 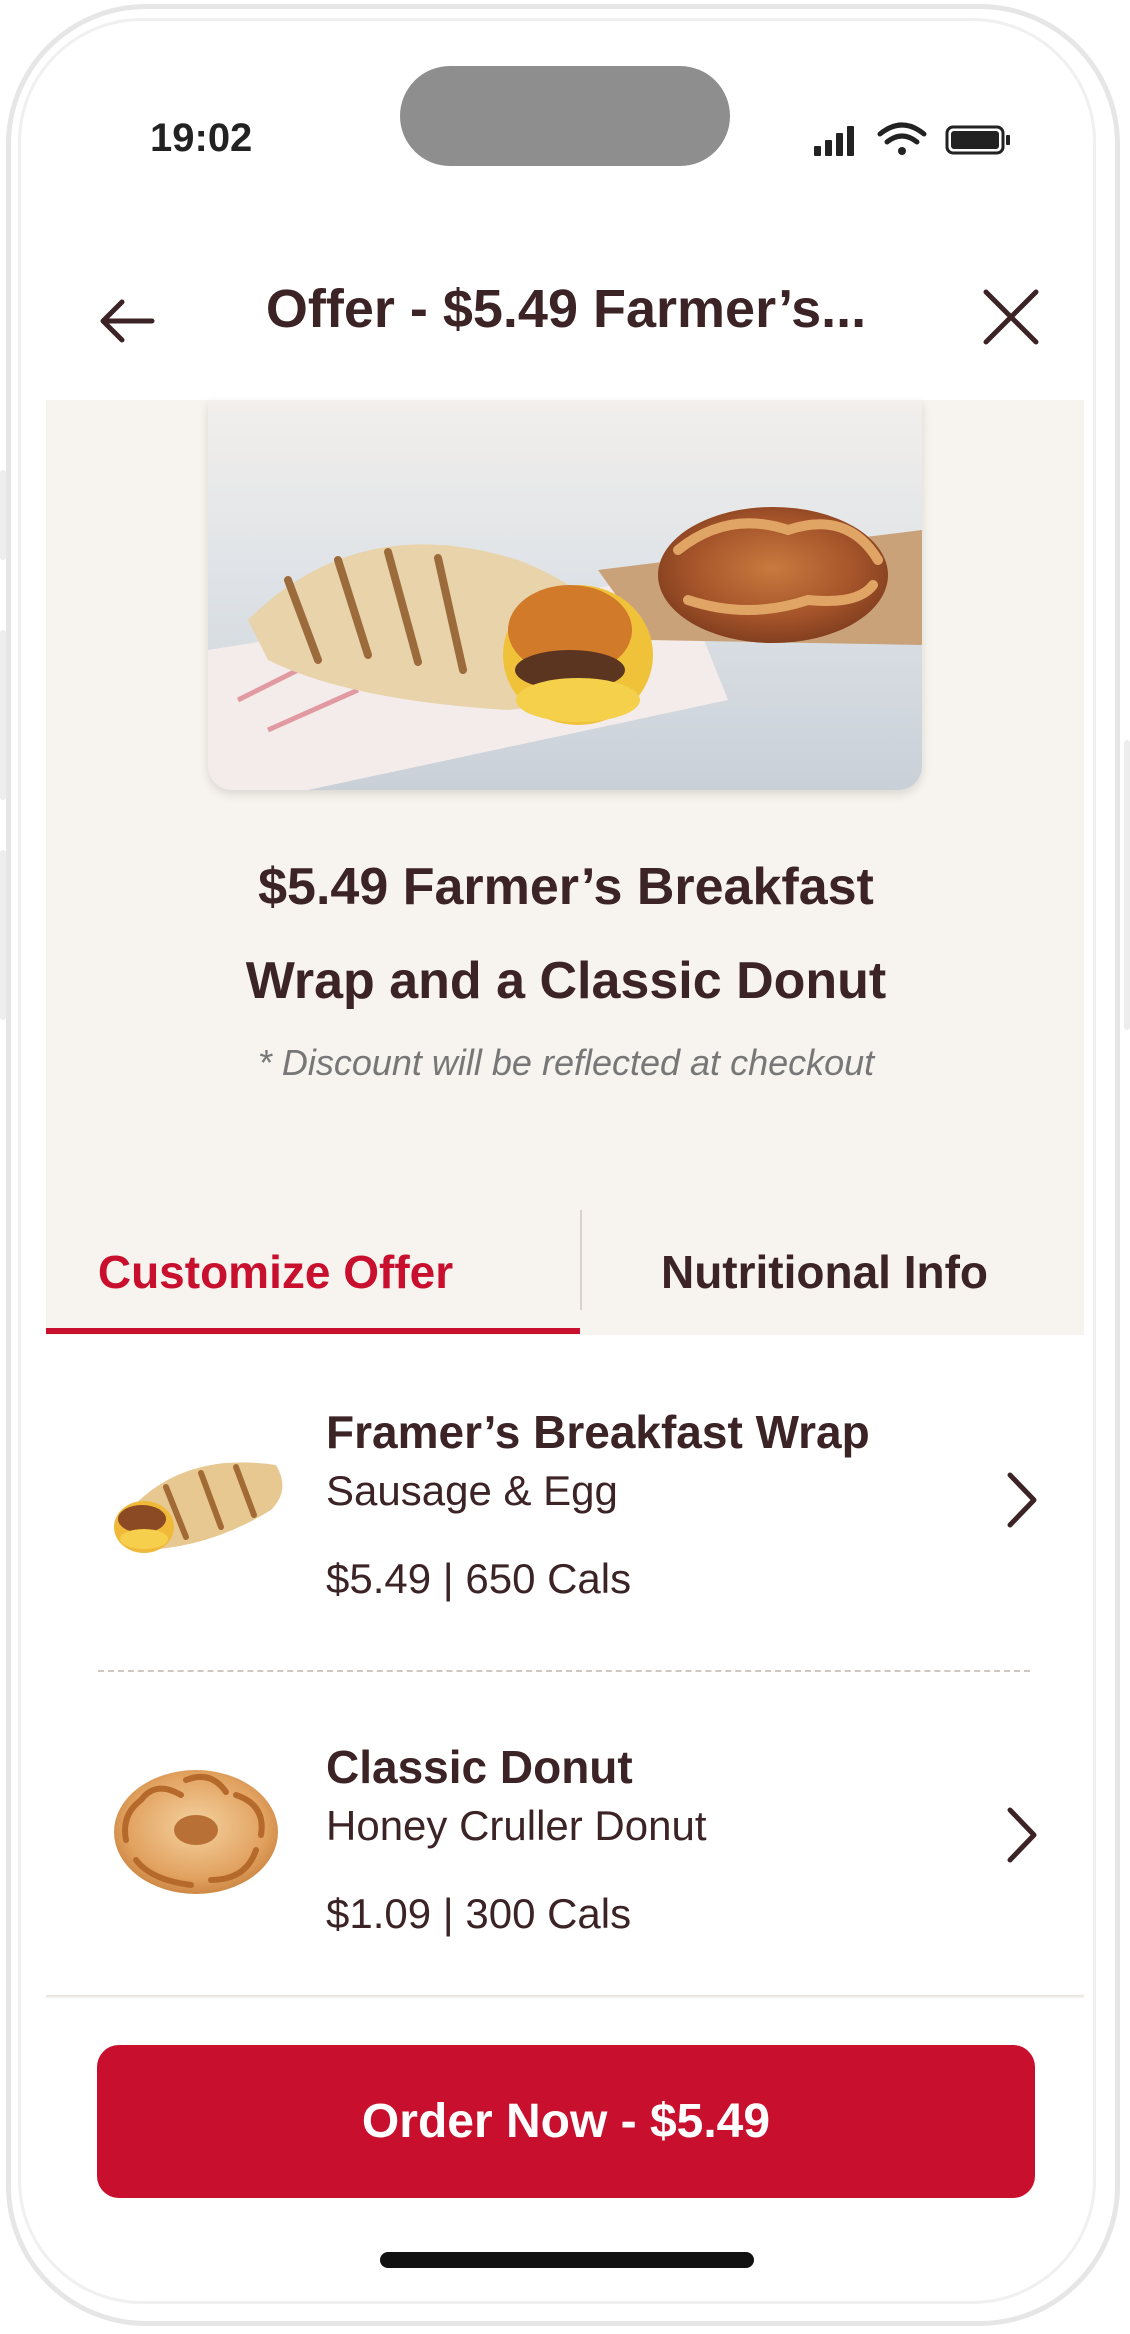 I want to click on power-button, so click(x=1127, y=885).